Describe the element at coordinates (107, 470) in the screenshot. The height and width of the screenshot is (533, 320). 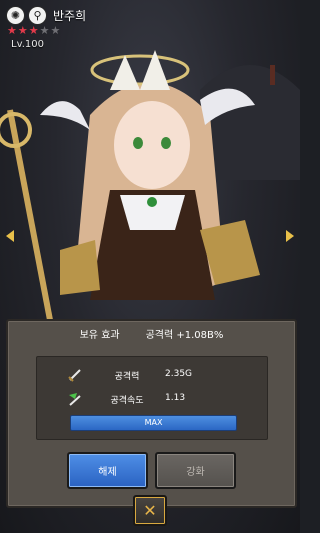
I see `release-button: 해제` at that location.